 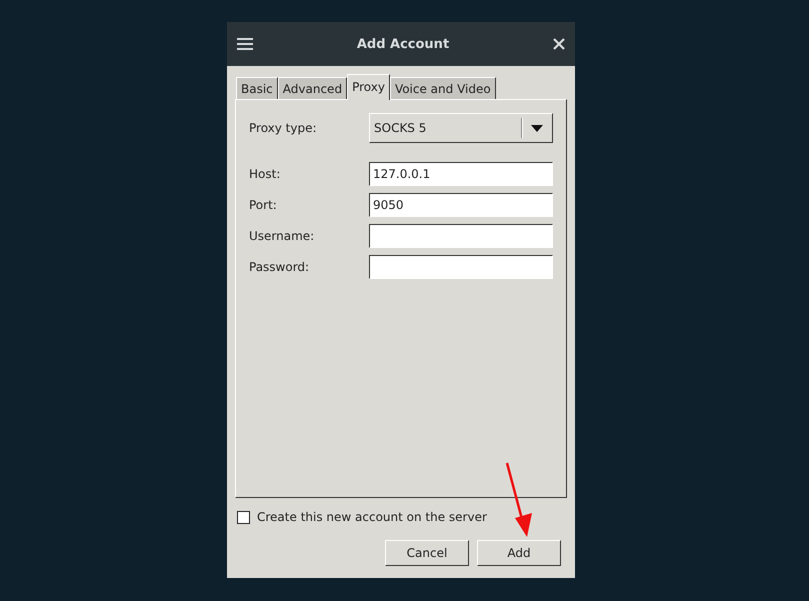 I want to click on proxy-type-dropdown: SOCKS 5, so click(x=461, y=128).